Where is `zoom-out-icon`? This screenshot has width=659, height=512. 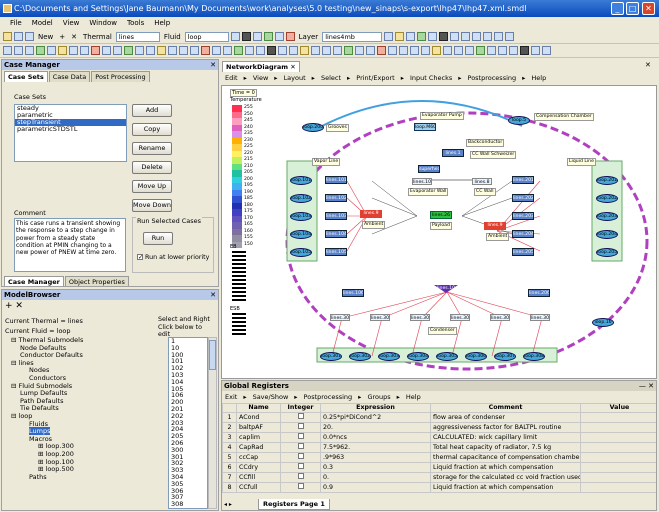
zoom-out-icon is located at coordinates (502, 50).